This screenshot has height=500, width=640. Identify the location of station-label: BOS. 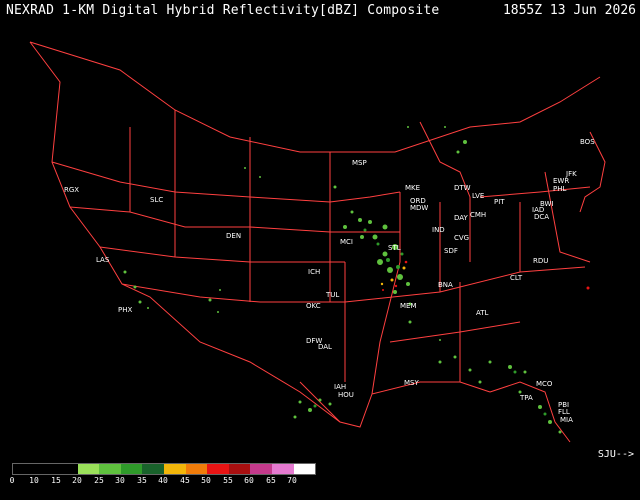
(587, 142).